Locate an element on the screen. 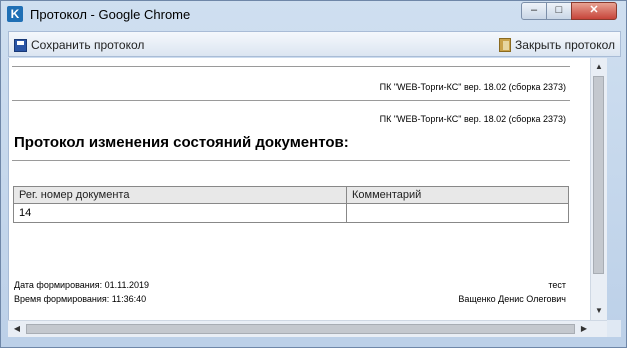  scroll-up-arrow-icon: ▲ is located at coordinates (599, 67).